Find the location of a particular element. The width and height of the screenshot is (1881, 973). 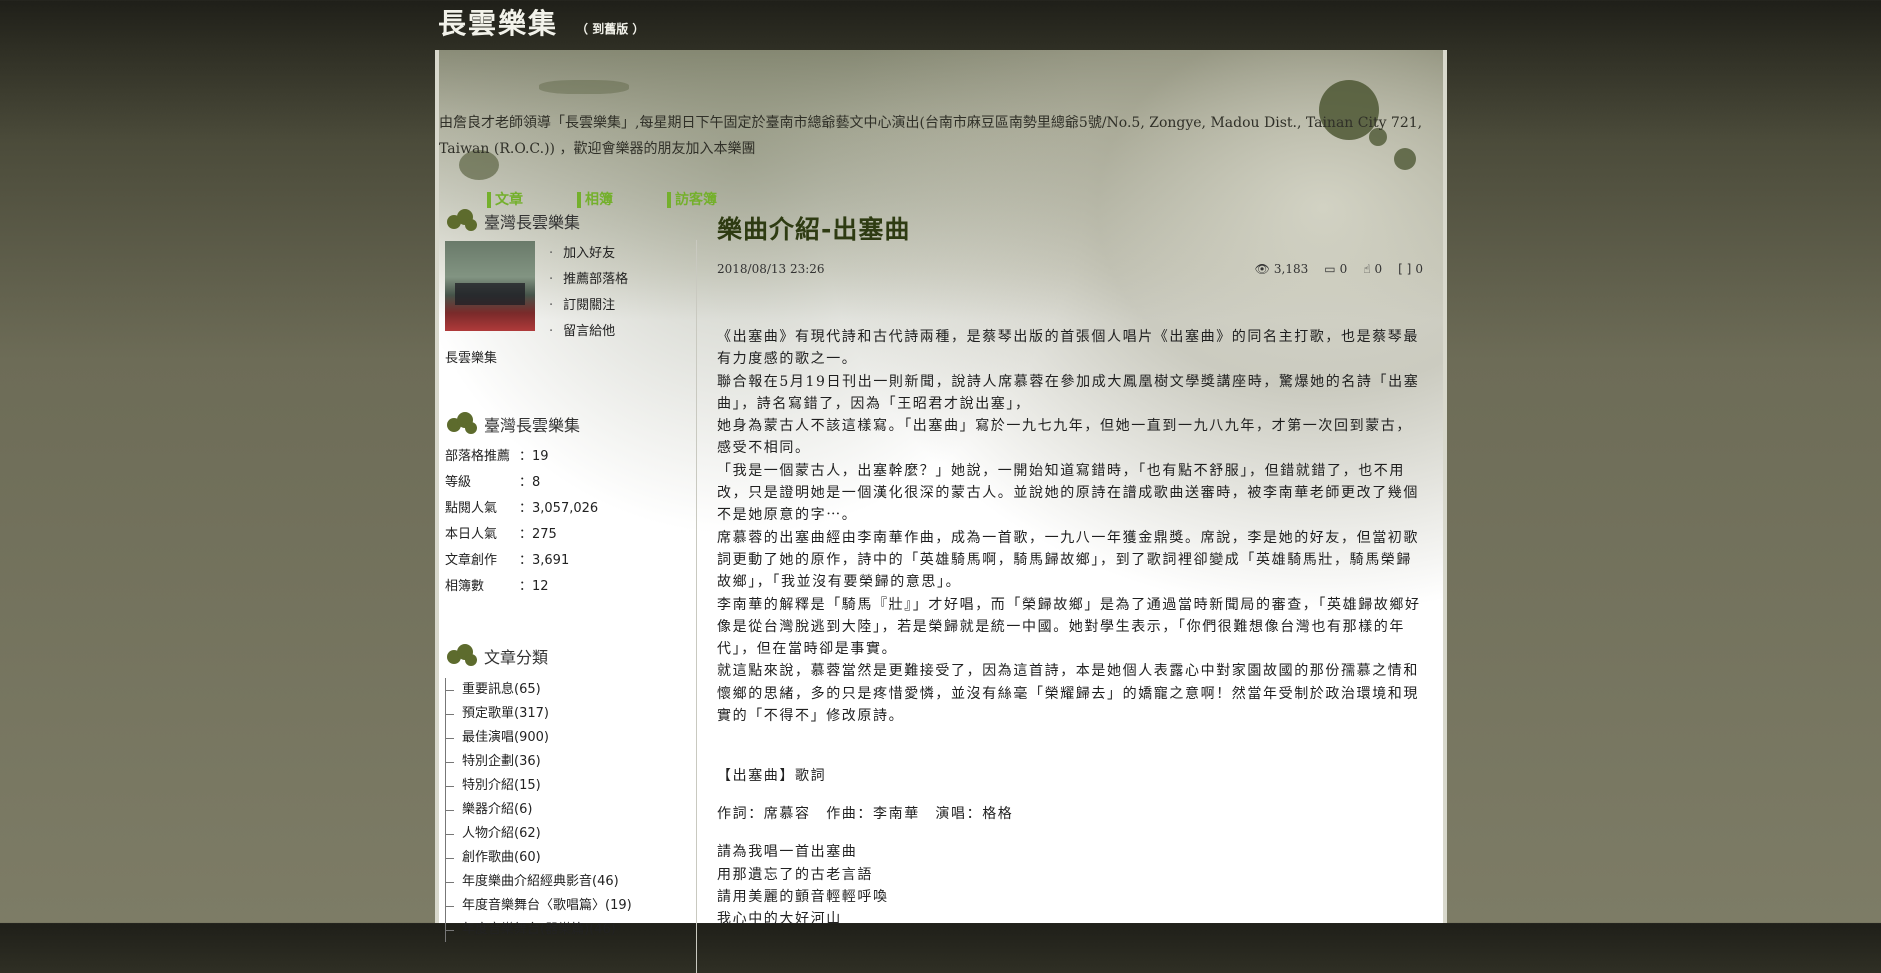

article-title: 樂曲介紹-出塞曲 is located at coordinates (1070, 228).